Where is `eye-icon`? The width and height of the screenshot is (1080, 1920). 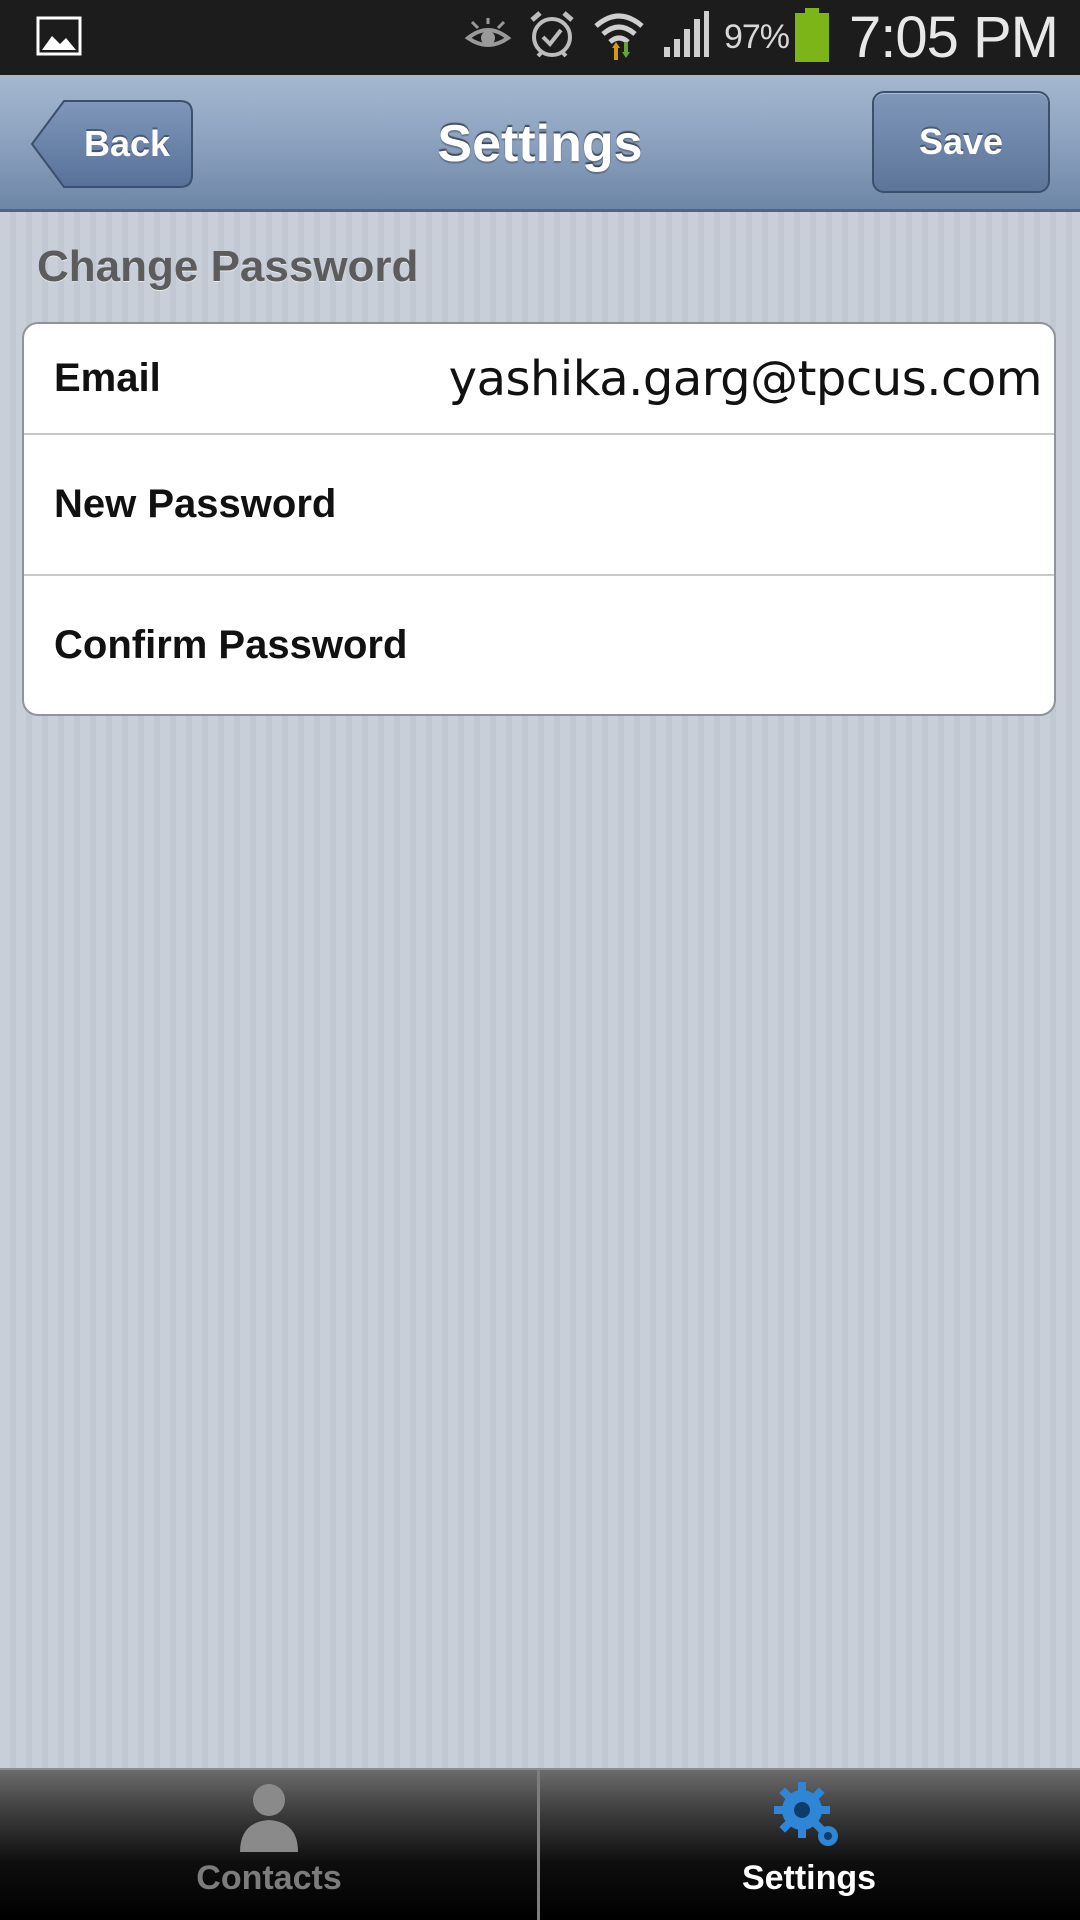
eye-icon is located at coordinates (488, 37).